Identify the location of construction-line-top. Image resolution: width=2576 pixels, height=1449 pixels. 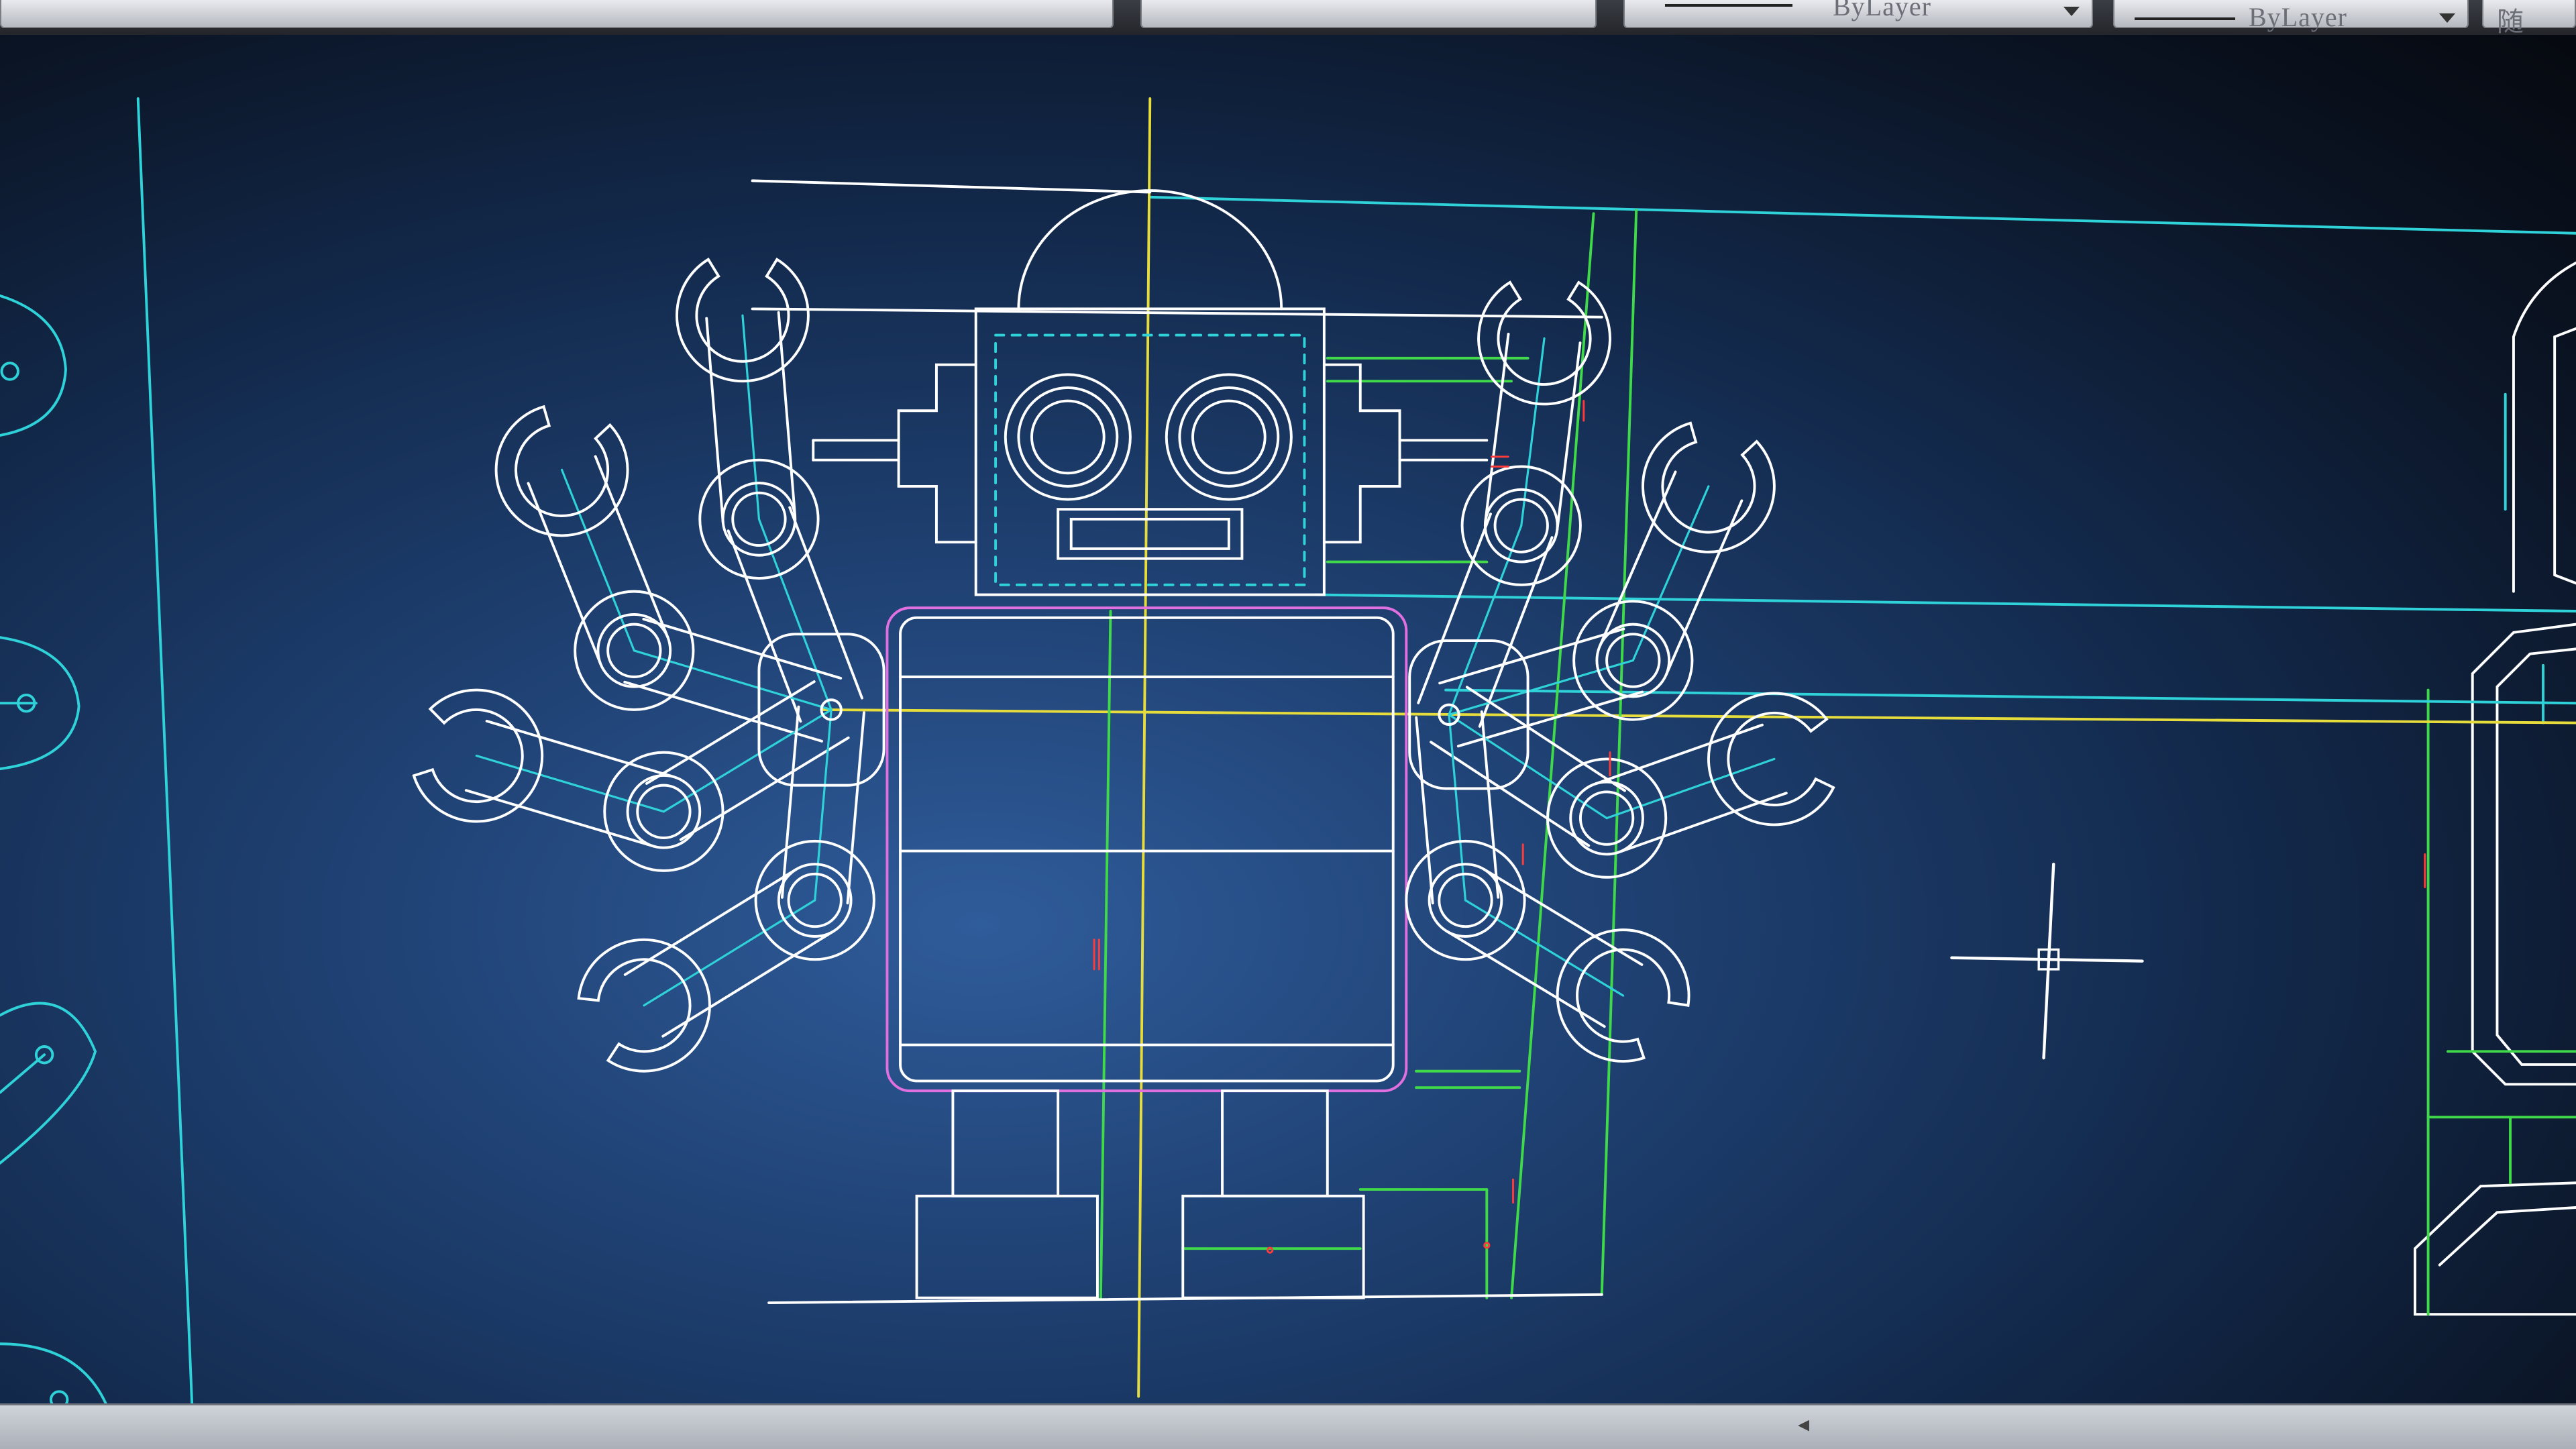
(1862, 215).